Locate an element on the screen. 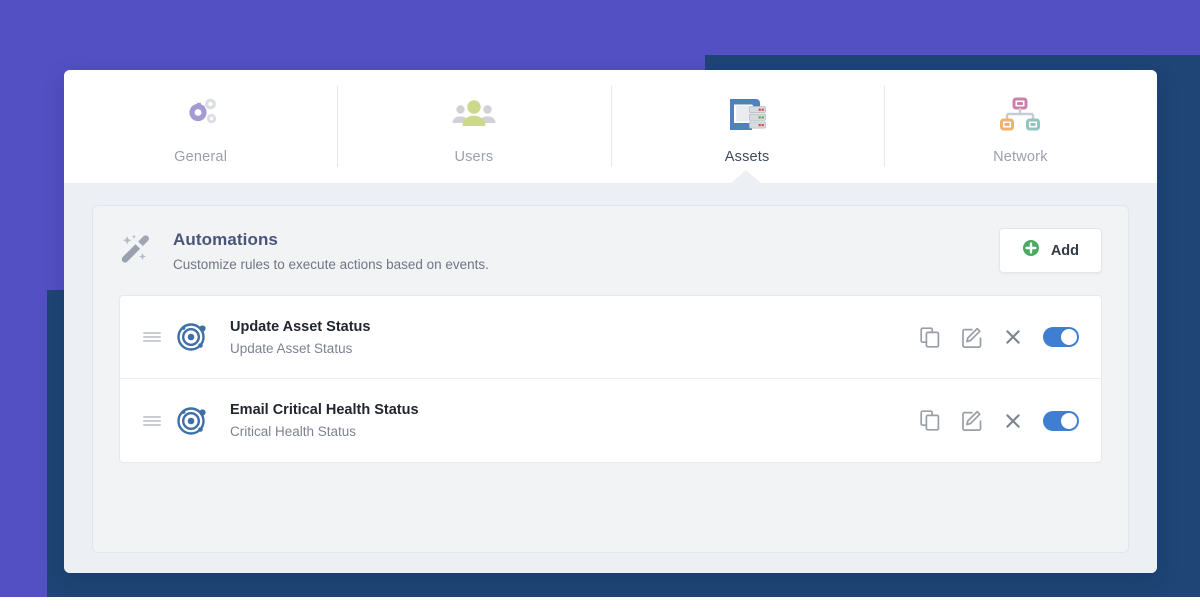 This screenshot has width=1200, height=613. users-icon is located at coordinates (474, 116).